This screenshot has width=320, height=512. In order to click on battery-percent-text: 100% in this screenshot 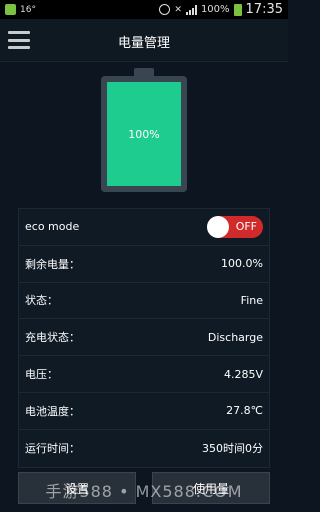, I will do `click(215, 9)`.